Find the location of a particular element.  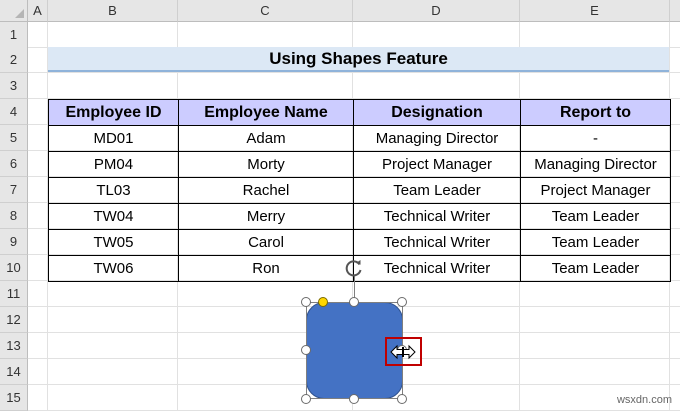

resize-handle-bottom-left is located at coordinates (306, 399).